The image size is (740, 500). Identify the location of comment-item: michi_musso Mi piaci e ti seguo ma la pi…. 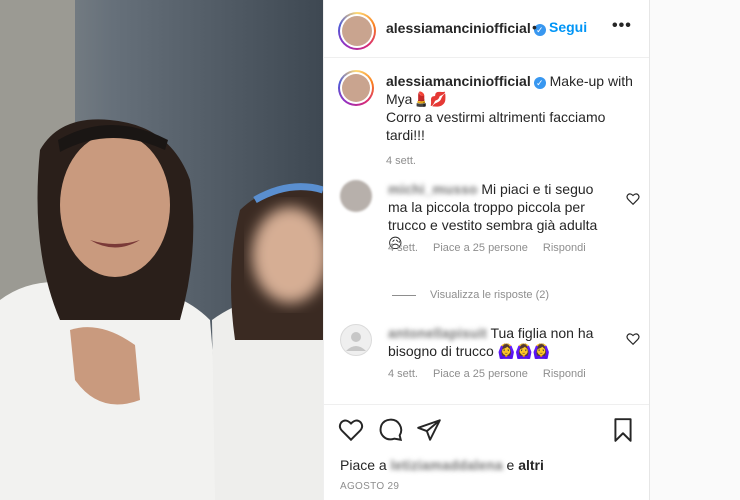
(490, 225).